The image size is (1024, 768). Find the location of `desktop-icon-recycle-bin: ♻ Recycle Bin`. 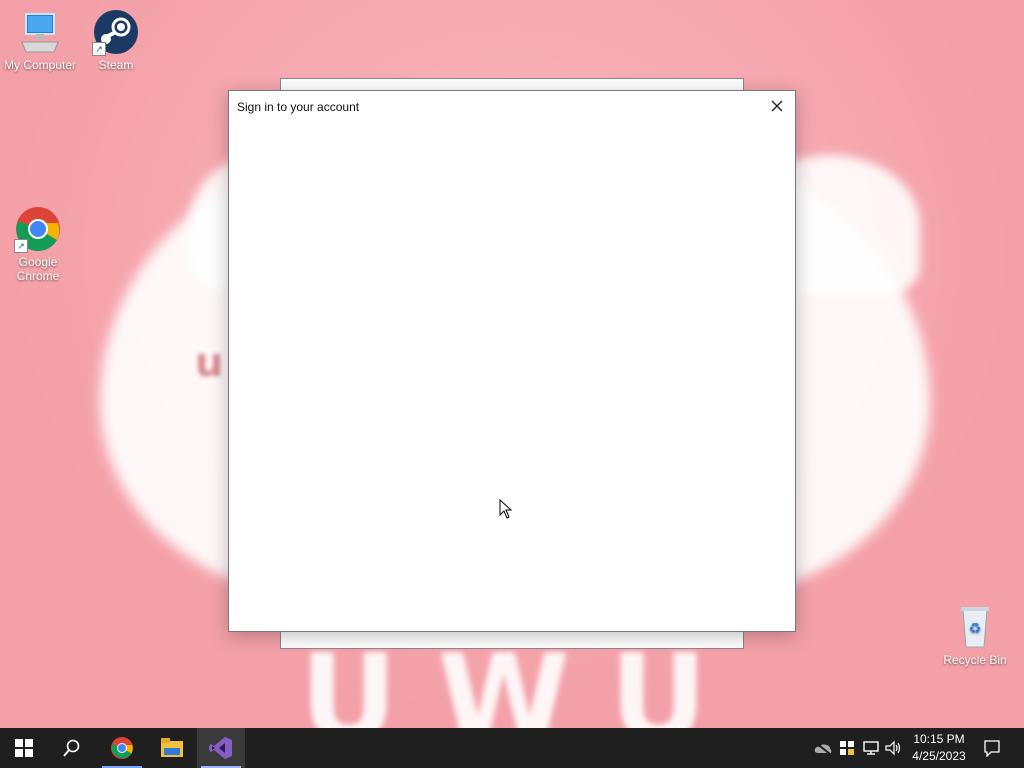

desktop-icon-recycle-bin: ♻ Recycle Bin is located at coordinates (975, 635).